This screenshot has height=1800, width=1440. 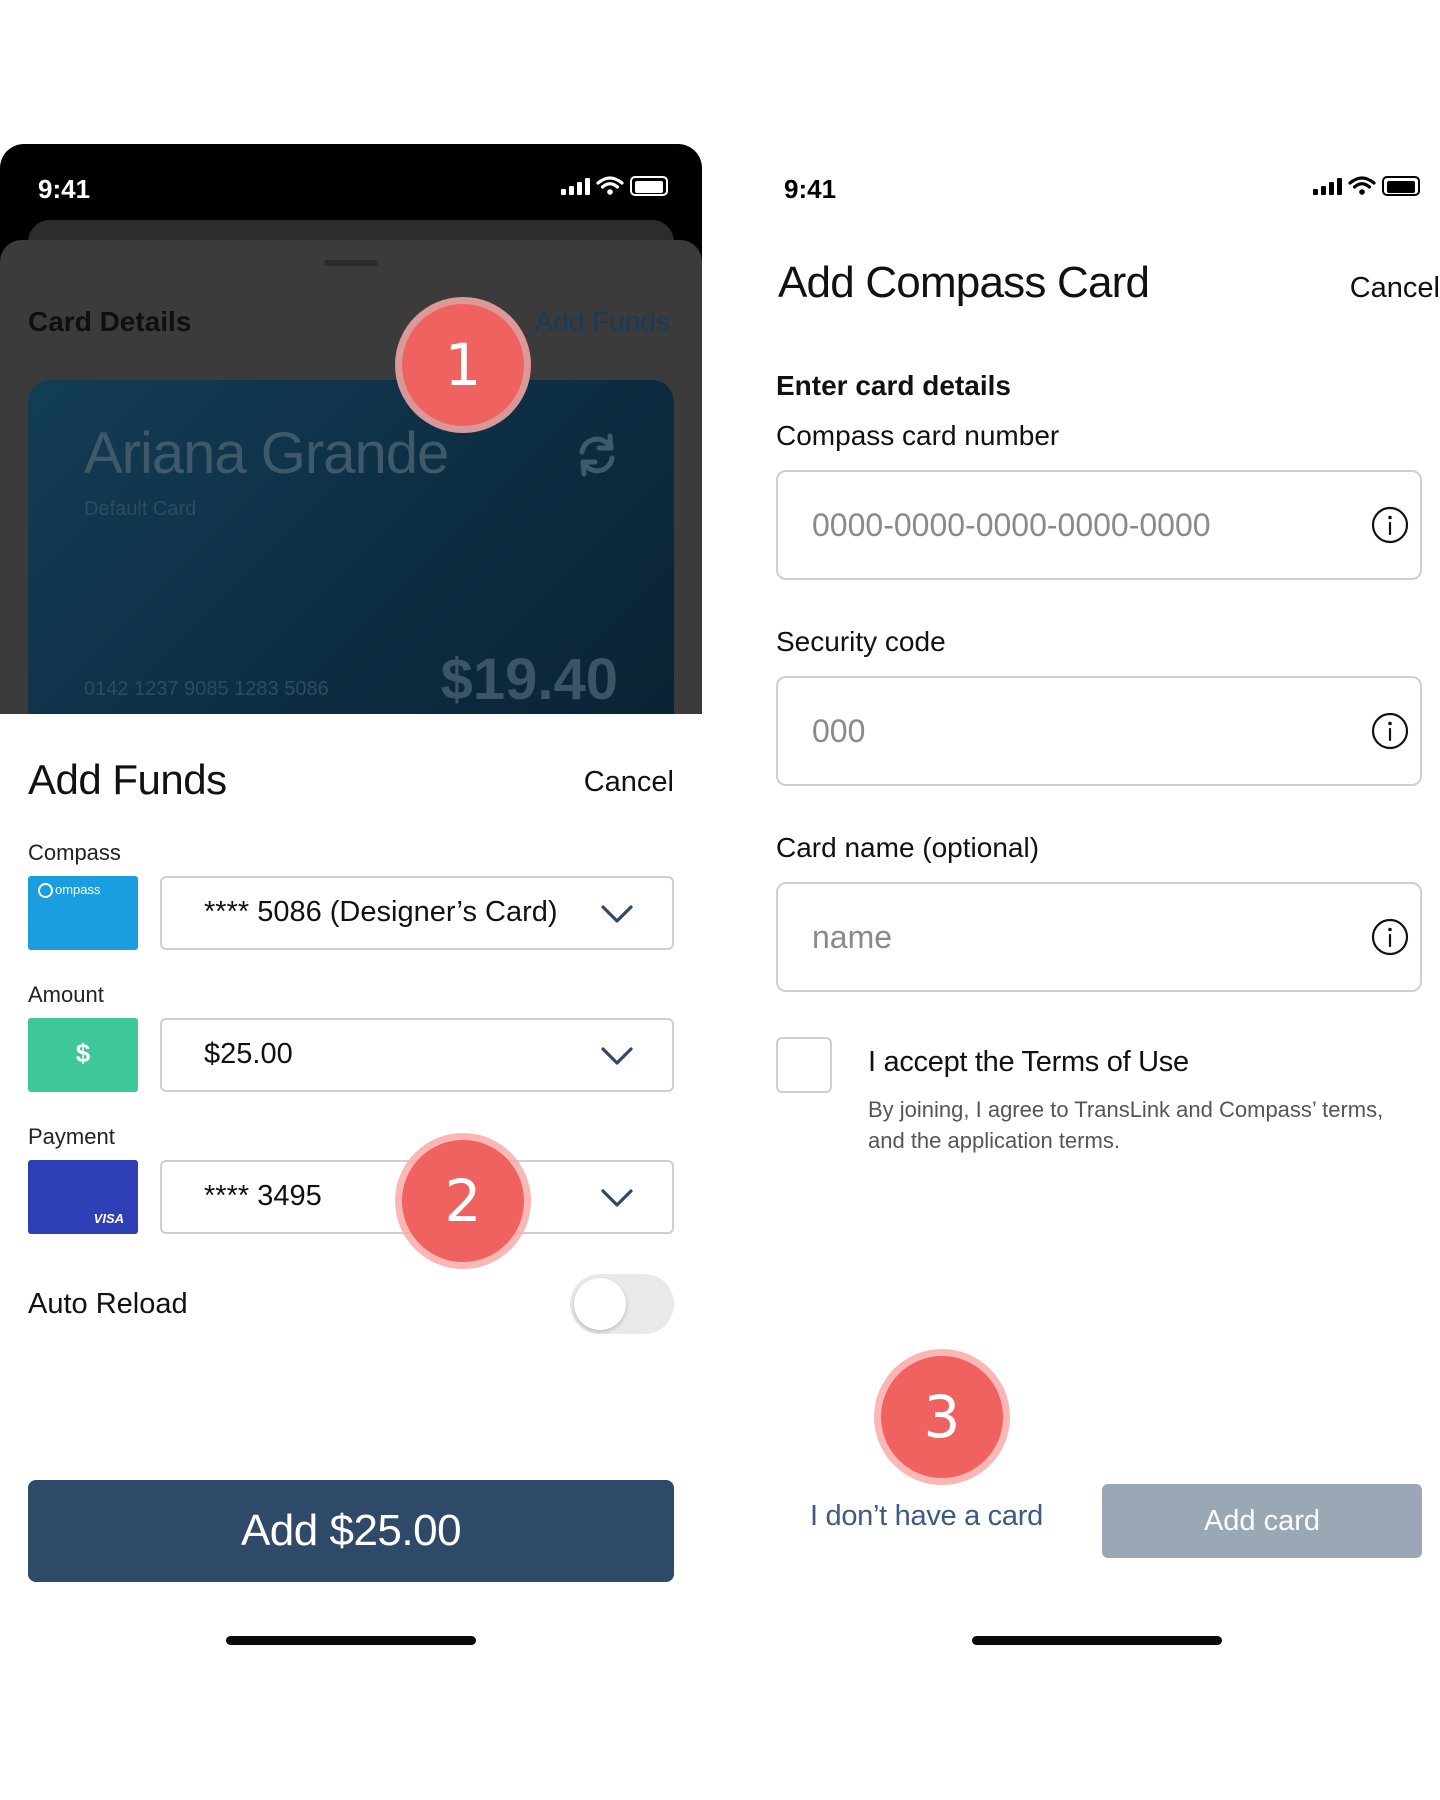 What do you see at coordinates (908, 847) in the screenshot?
I see `card-name-label: Card name (optional)` at bounding box center [908, 847].